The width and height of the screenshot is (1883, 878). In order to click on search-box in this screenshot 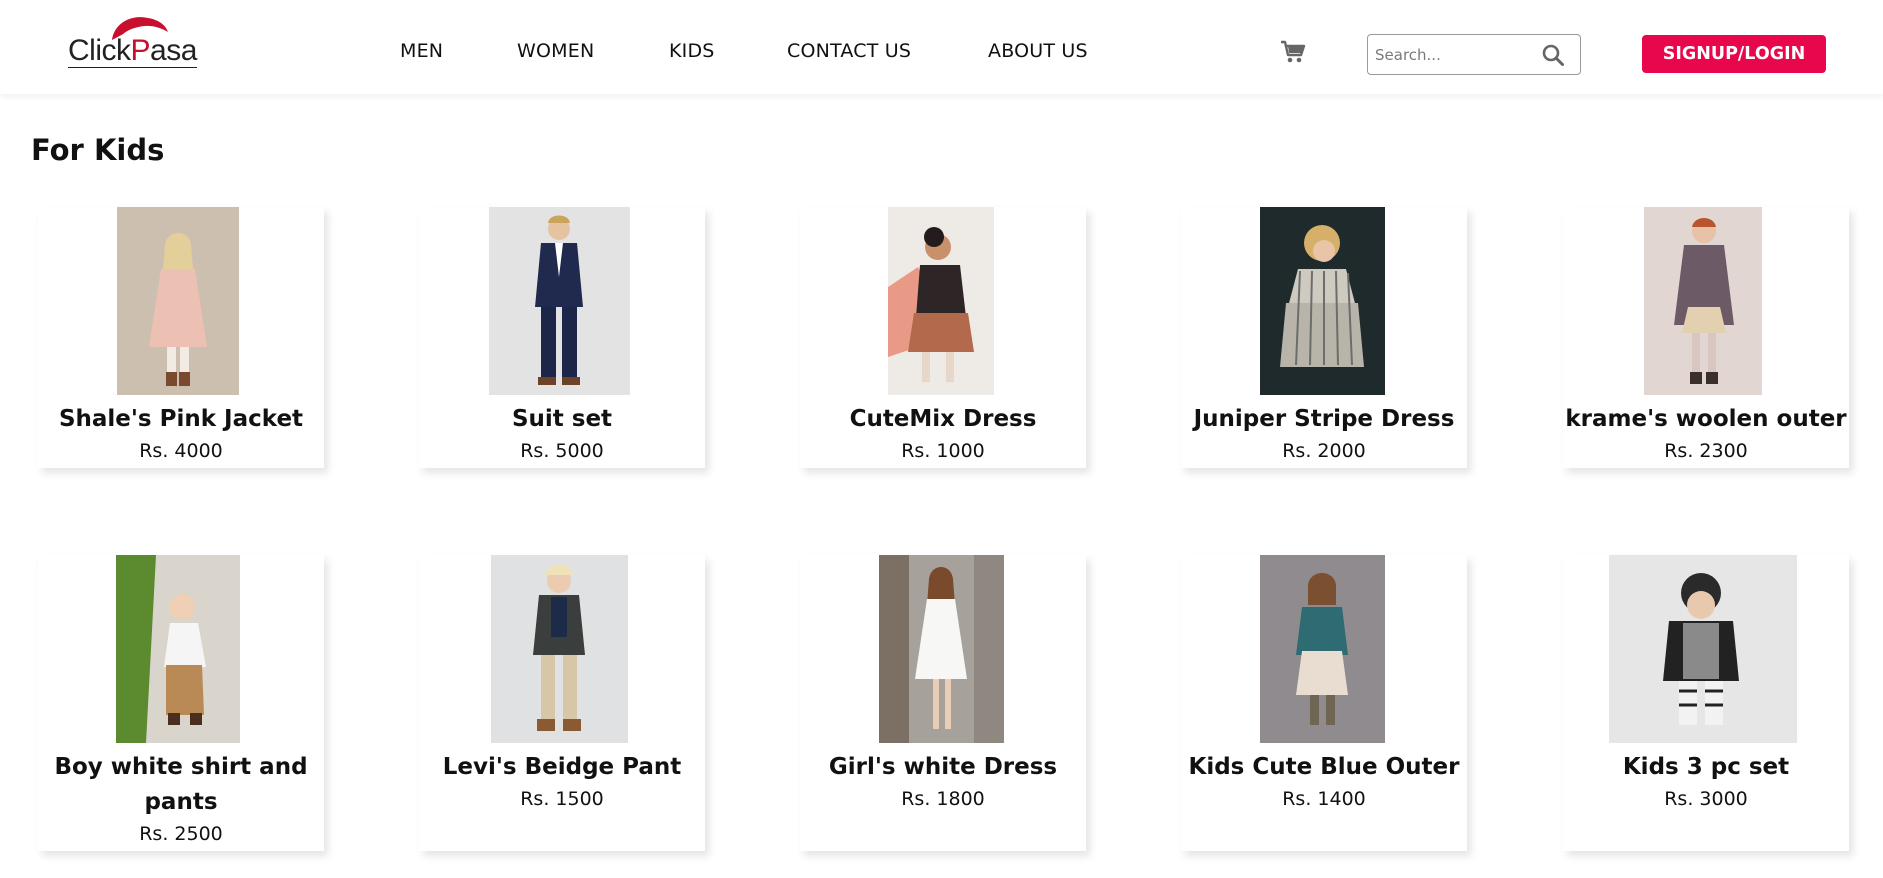, I will do `click(1474, 54)`.